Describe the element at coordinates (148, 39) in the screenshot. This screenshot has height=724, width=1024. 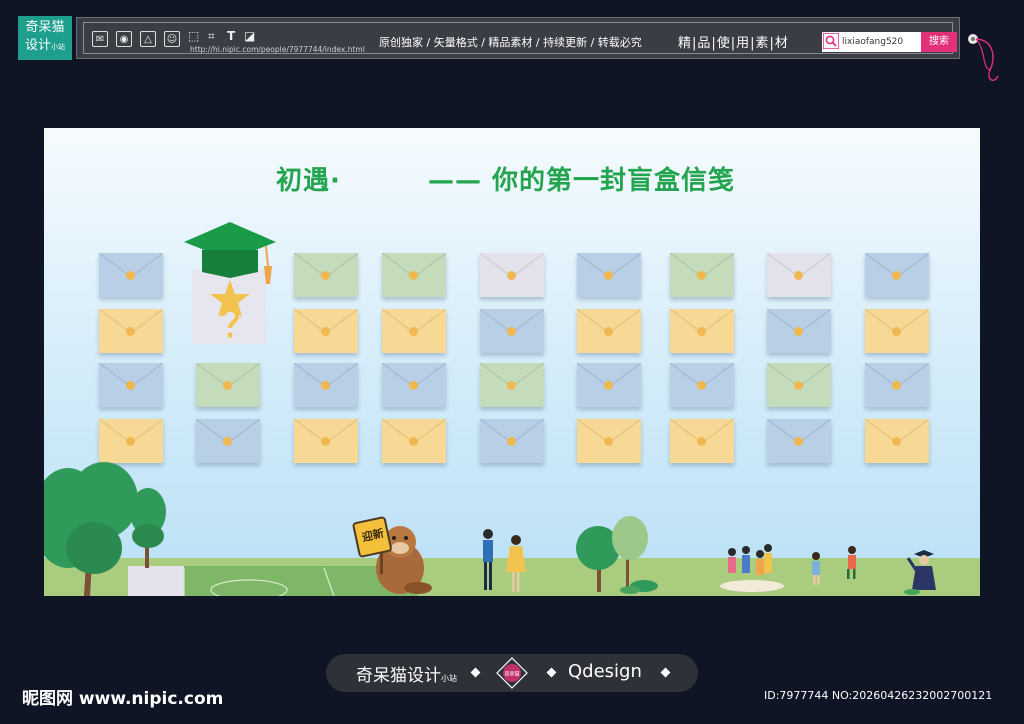
I see `flask-icon: △` at that location.